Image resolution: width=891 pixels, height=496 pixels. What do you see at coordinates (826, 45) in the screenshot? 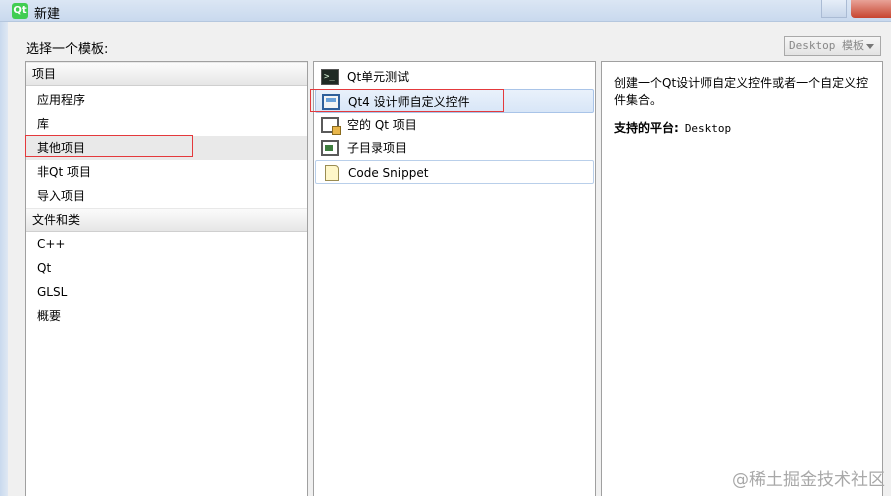
I see `platform-combo-value: Desktop 模板` at bounding box center [826, 45].